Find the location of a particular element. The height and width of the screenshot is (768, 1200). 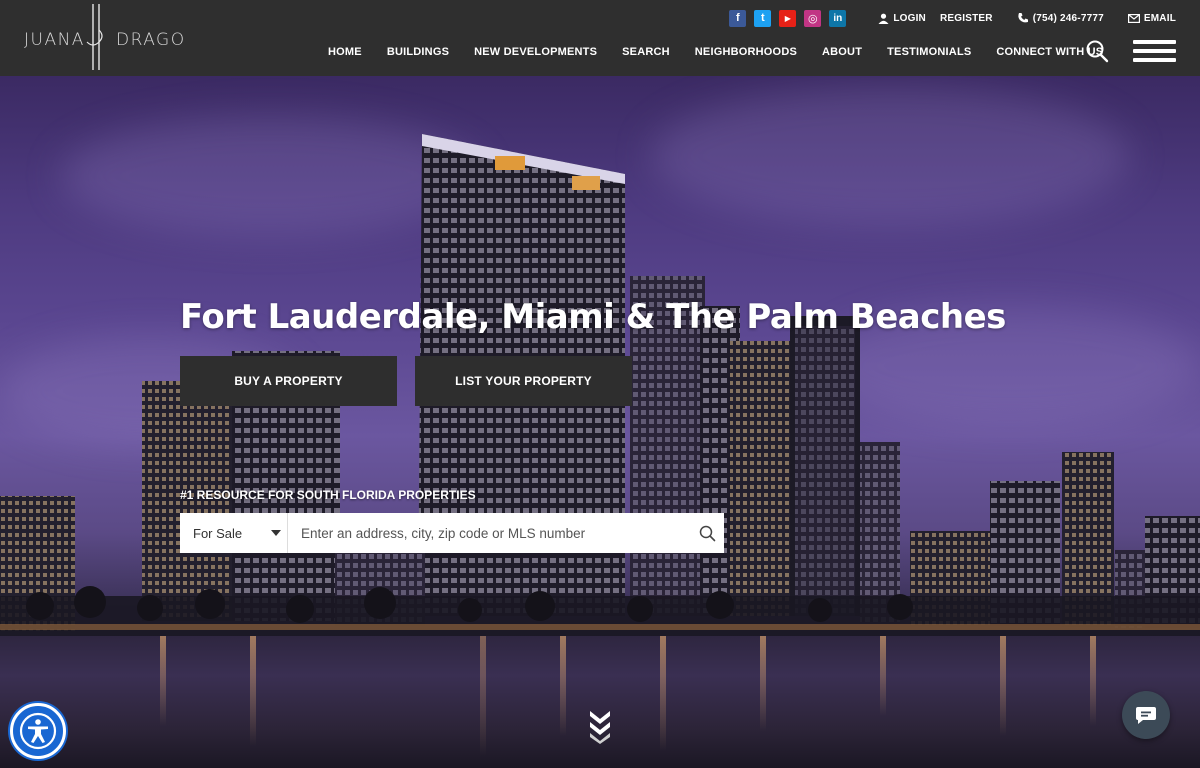

property-search-input is located at coordinates (489, 533).